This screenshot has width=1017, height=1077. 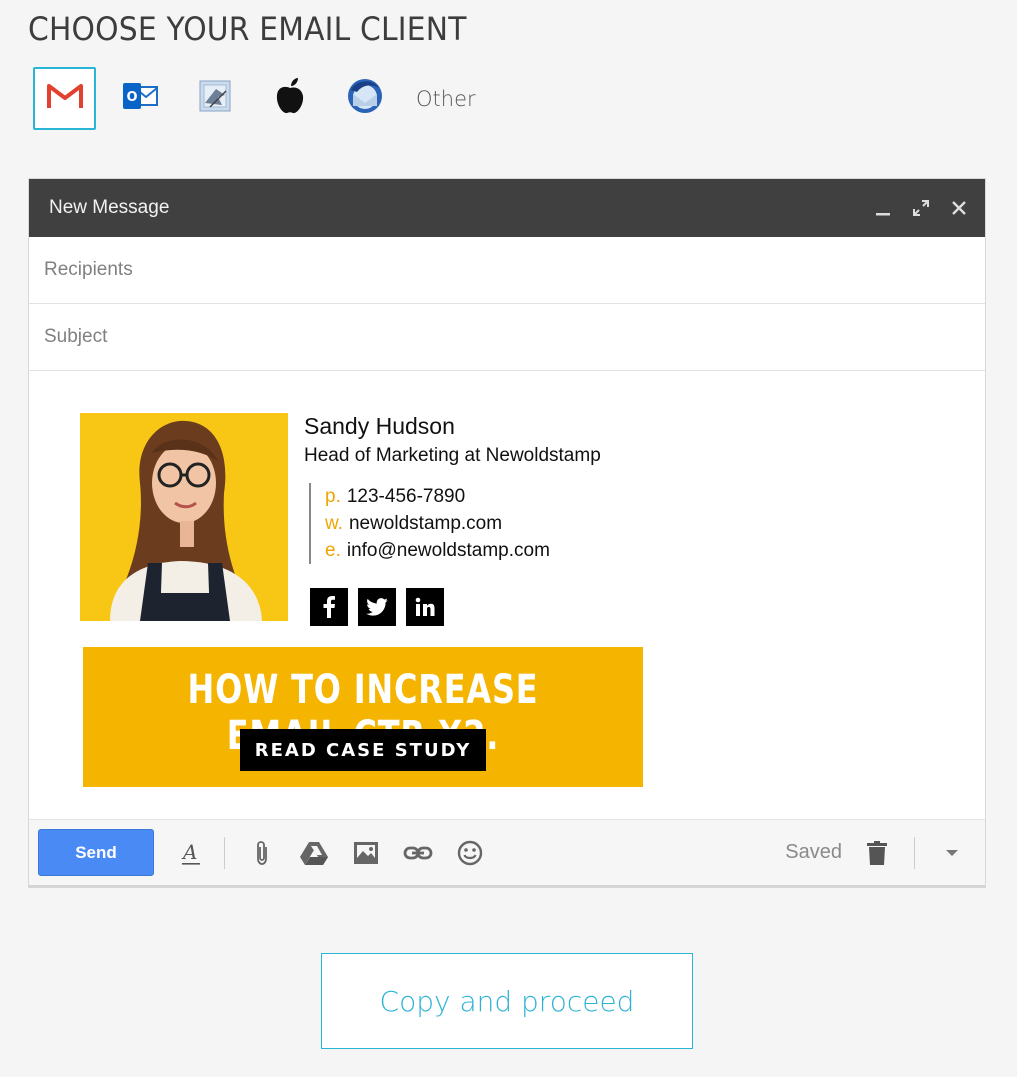 What do you see at coordinates (254, 98) in the screenshot?
I see `email-client-picker: O Other` at bounding box center [254, 98].